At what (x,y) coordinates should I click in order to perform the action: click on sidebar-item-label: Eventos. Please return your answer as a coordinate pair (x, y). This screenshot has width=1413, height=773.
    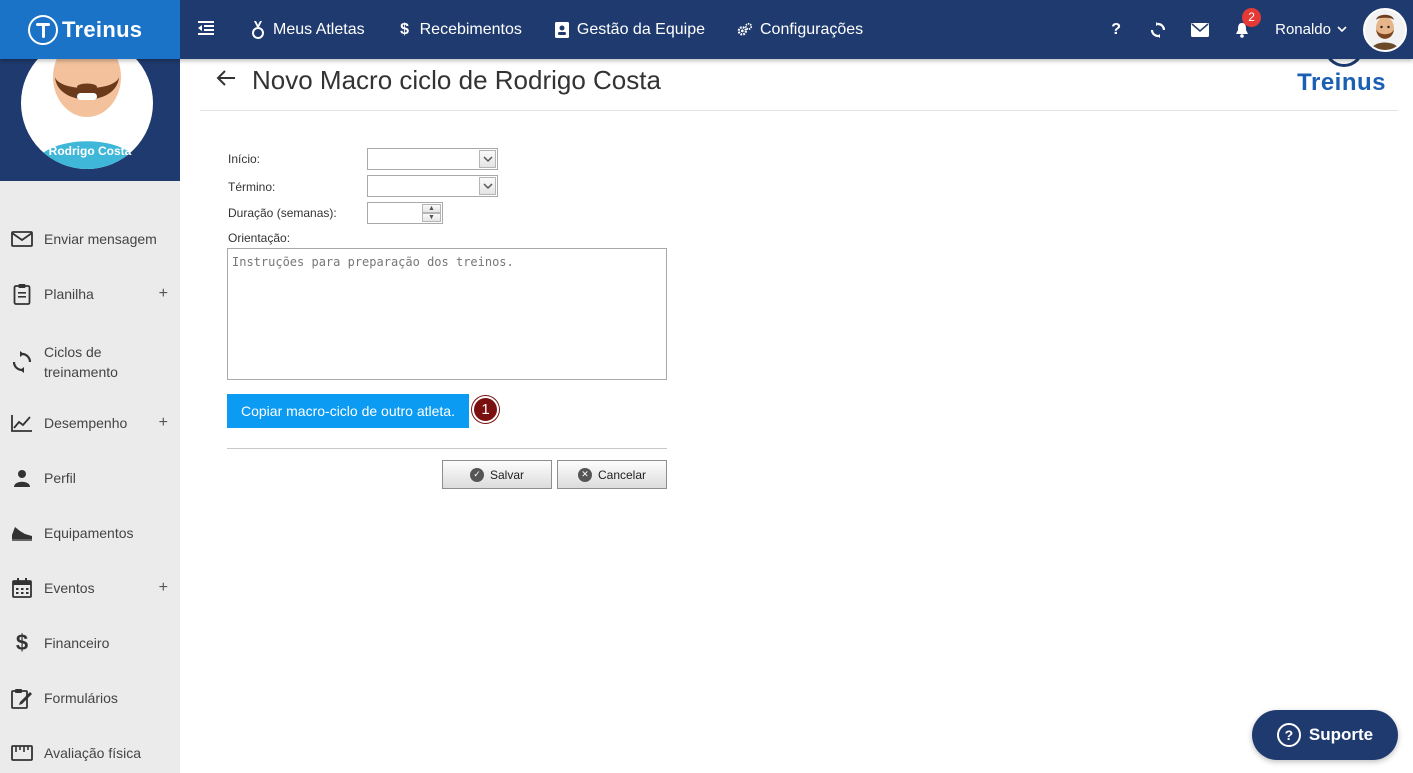
    Looking at the image, I should click on (69, 588).